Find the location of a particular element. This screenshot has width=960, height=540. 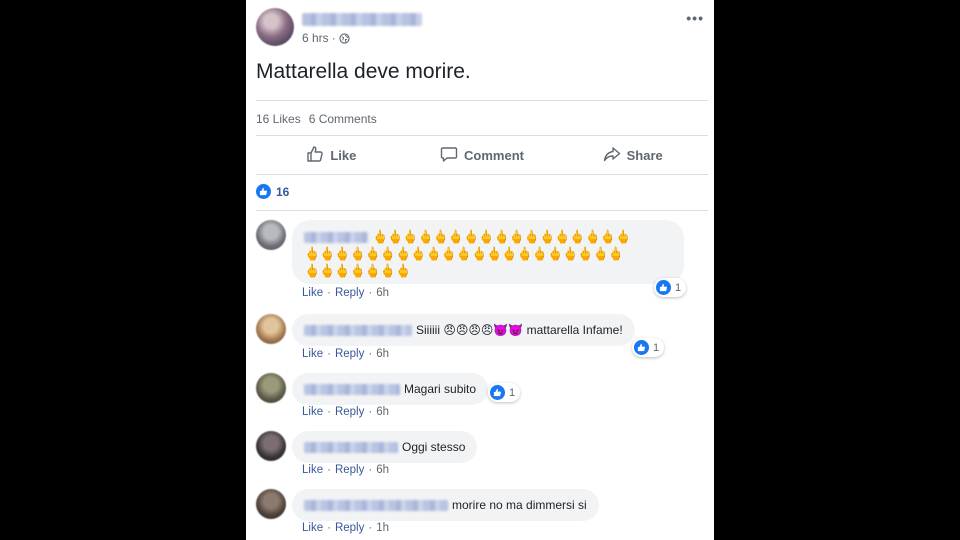

like-label: Like is located at coordinates (343, 155).